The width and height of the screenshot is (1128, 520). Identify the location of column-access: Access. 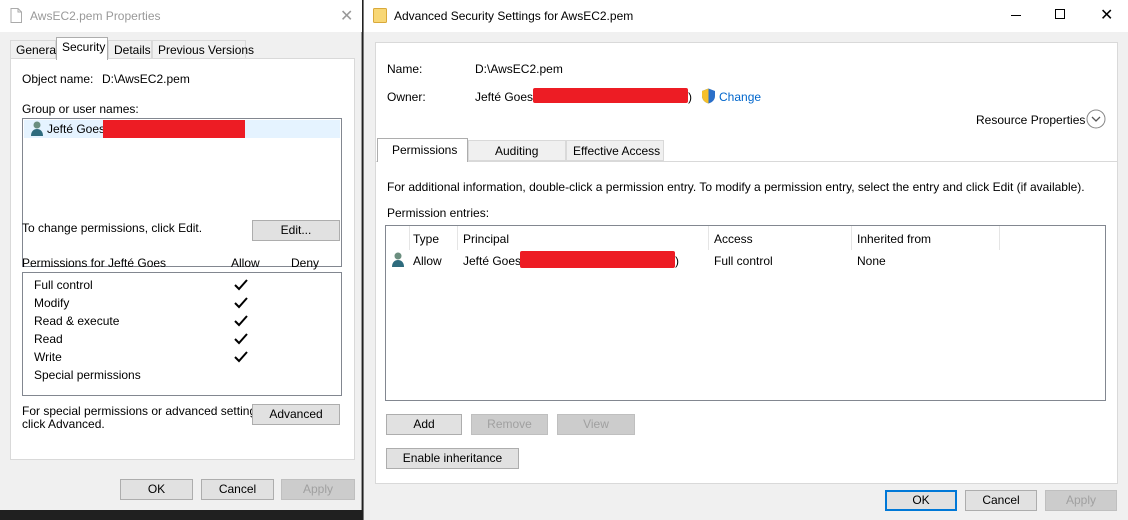
(733, 239).